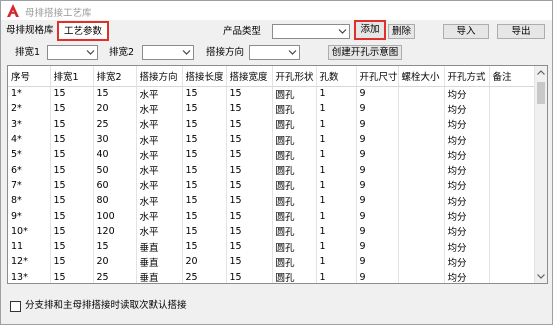  I want to click on table-cell: 3*, so click(29, 124).